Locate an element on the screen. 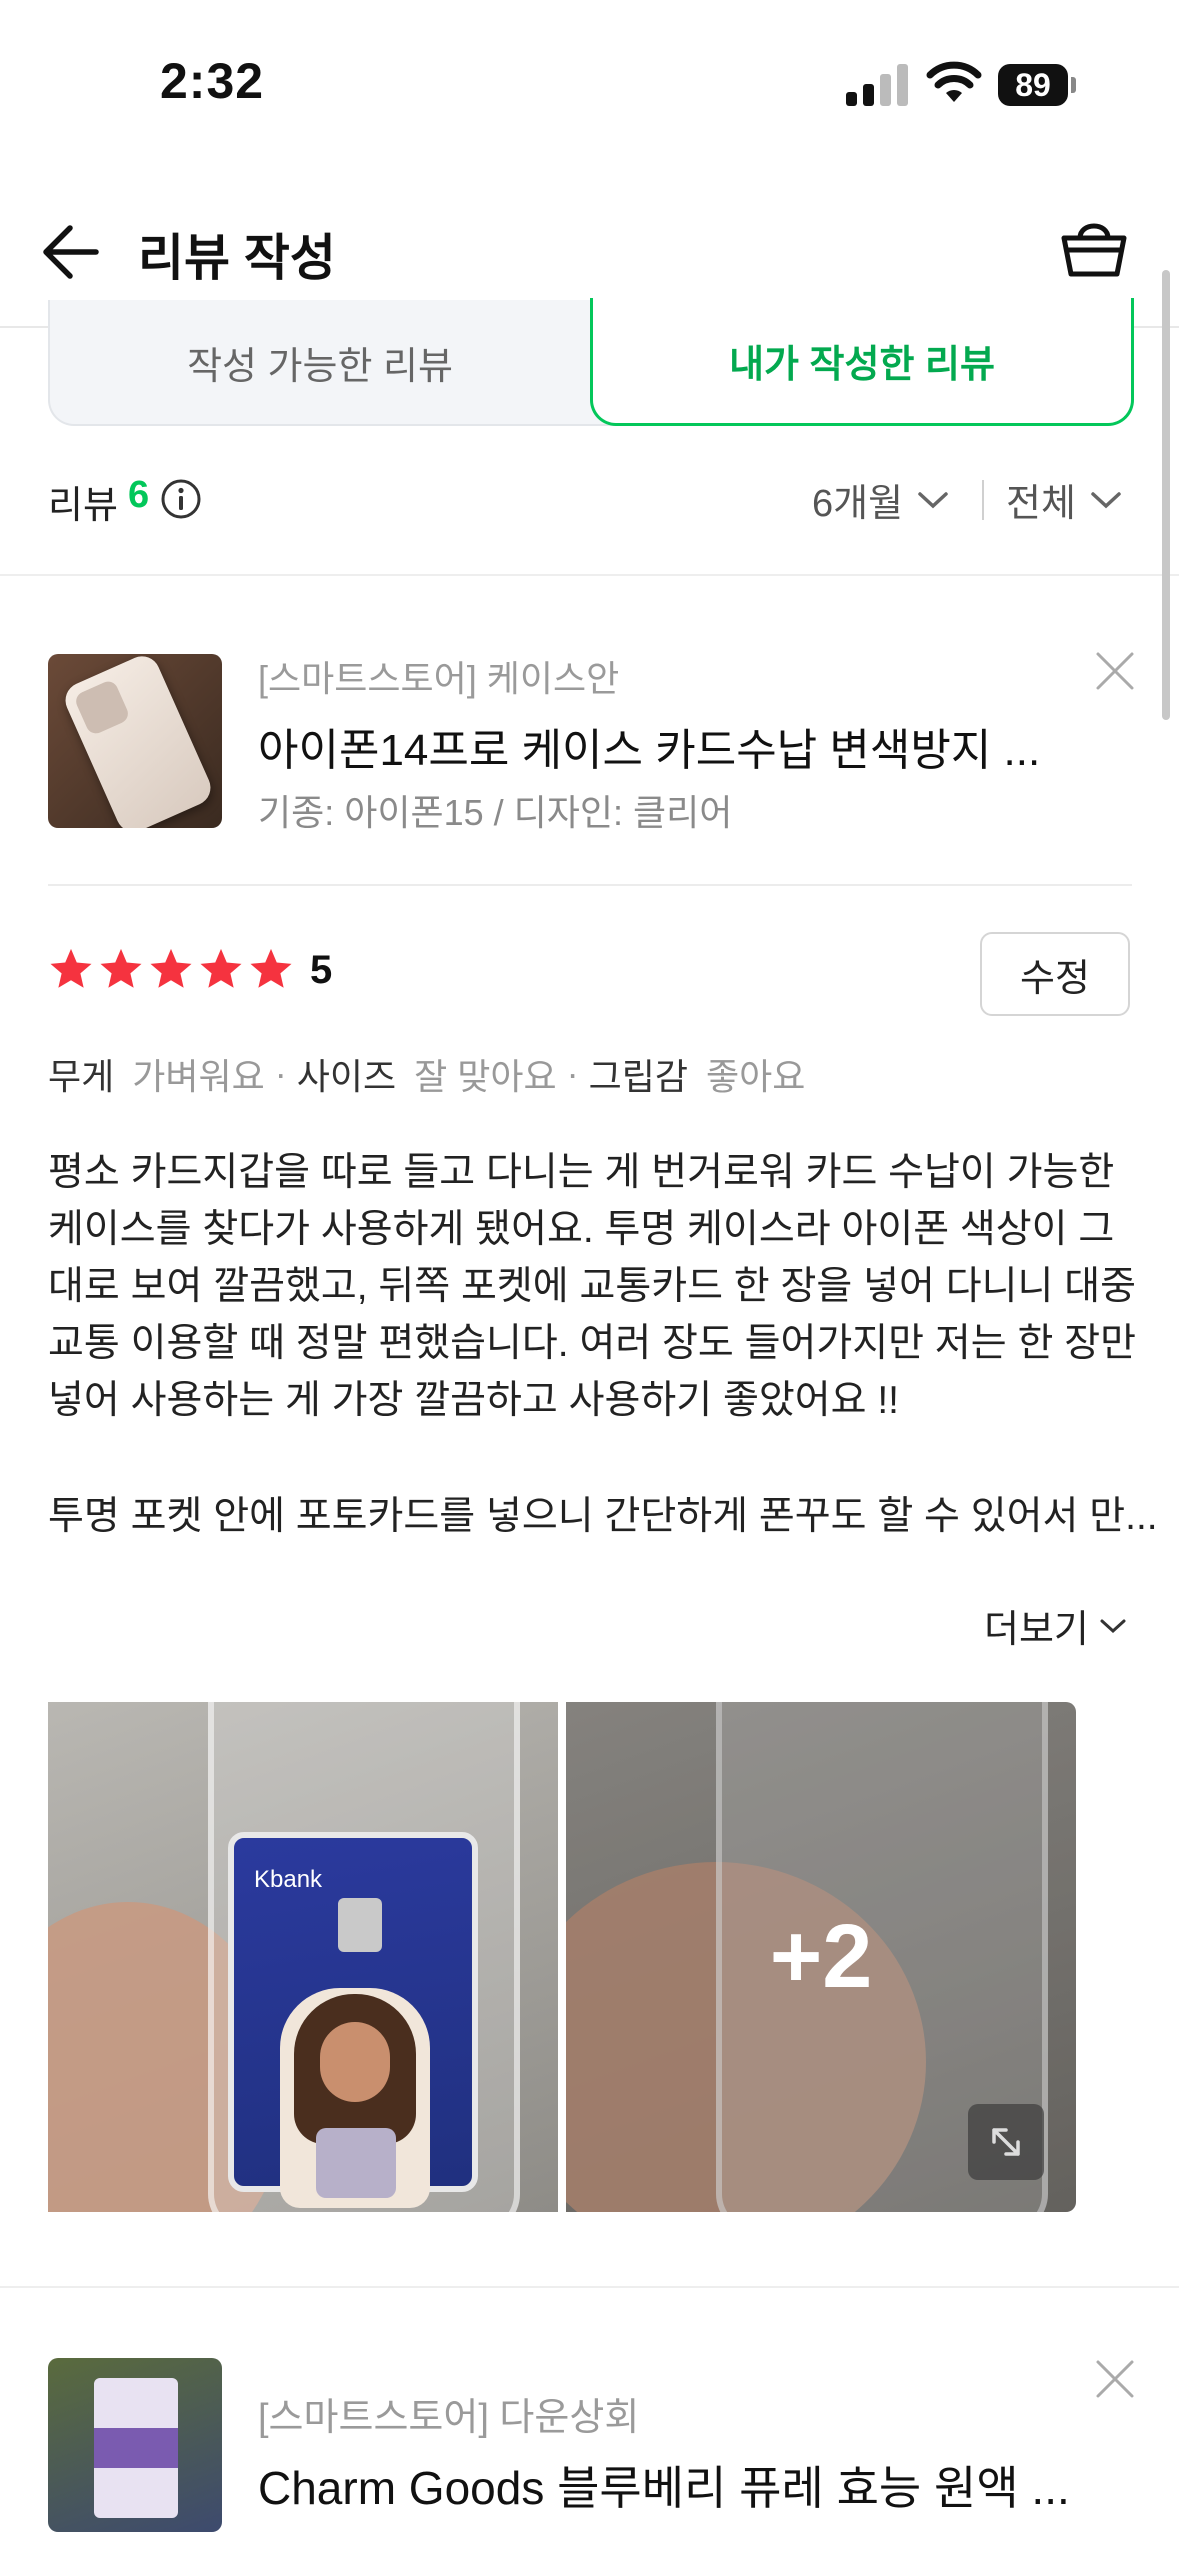  attribute-key: 그립감 is located at coordinates (638, 1076).